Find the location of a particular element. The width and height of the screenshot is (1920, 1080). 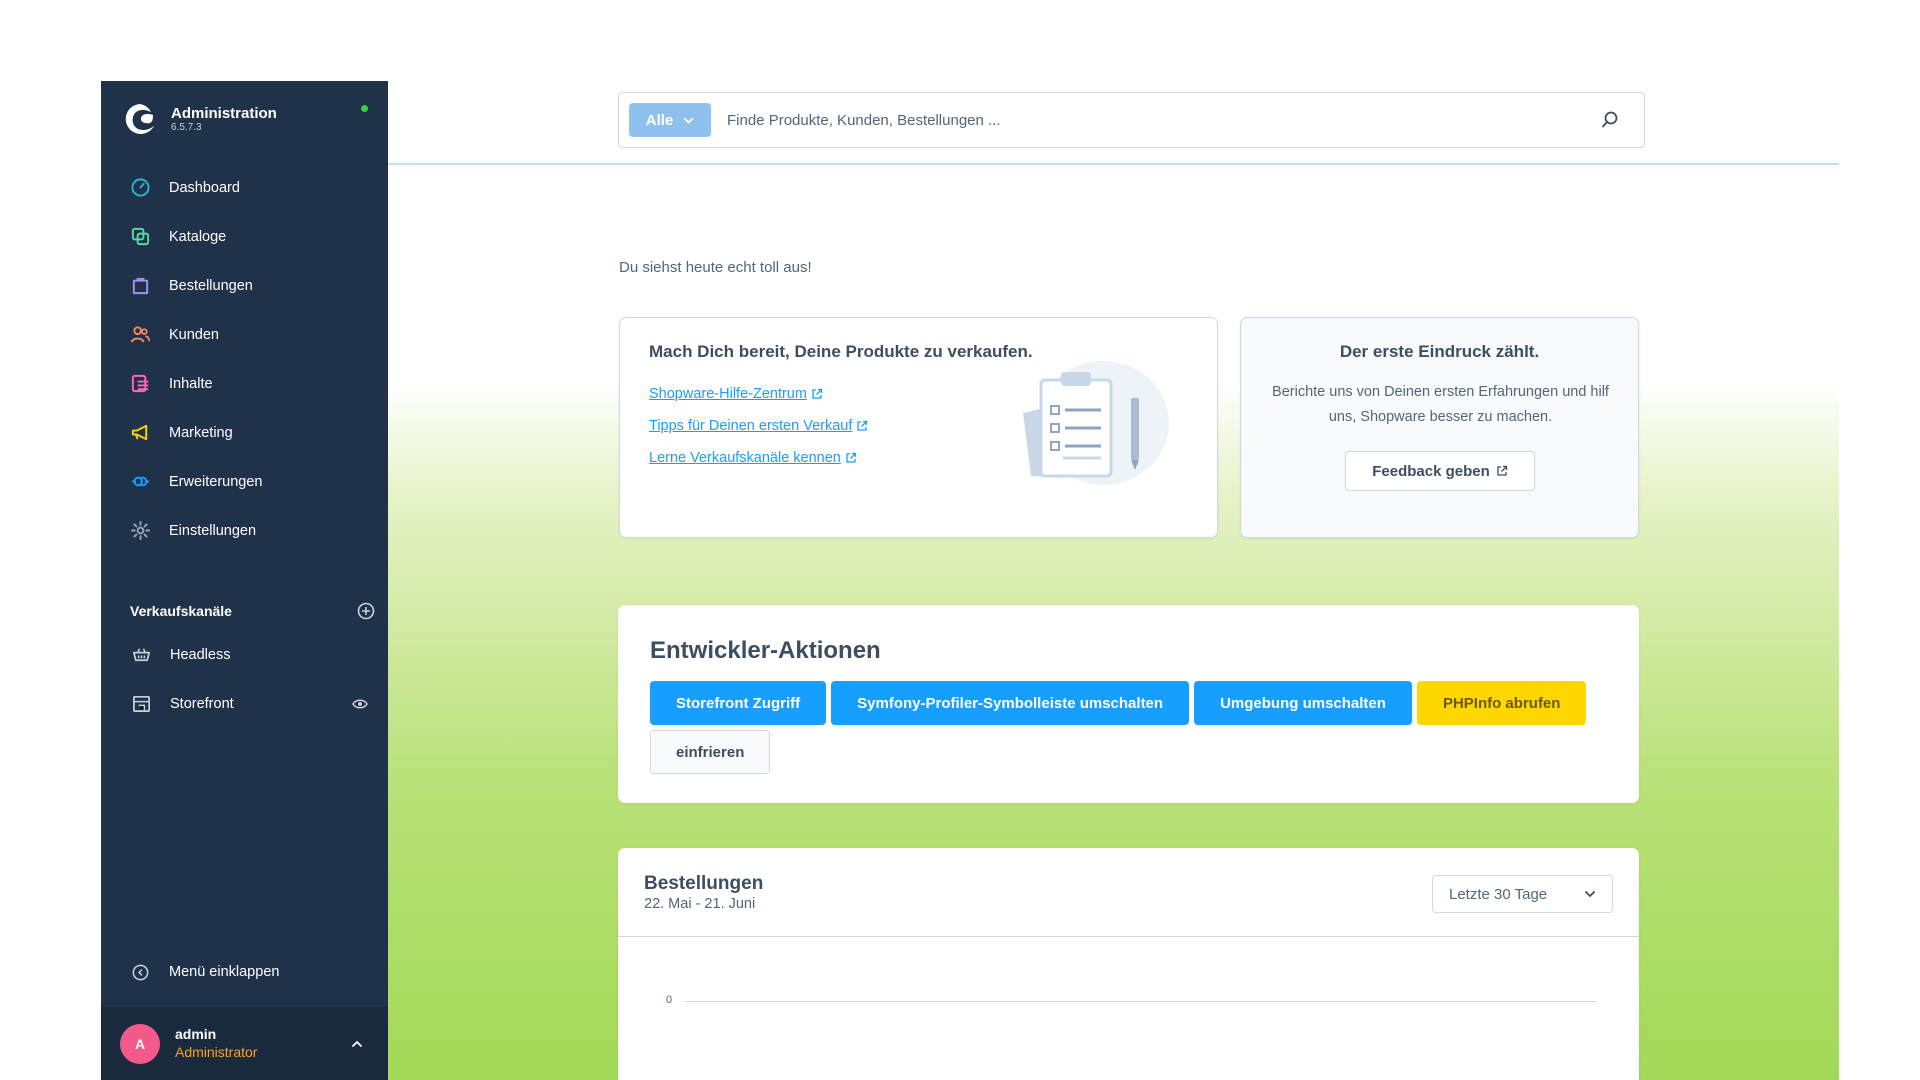

feedback-button: Feedback geben is located at coordinates (1440, 471).